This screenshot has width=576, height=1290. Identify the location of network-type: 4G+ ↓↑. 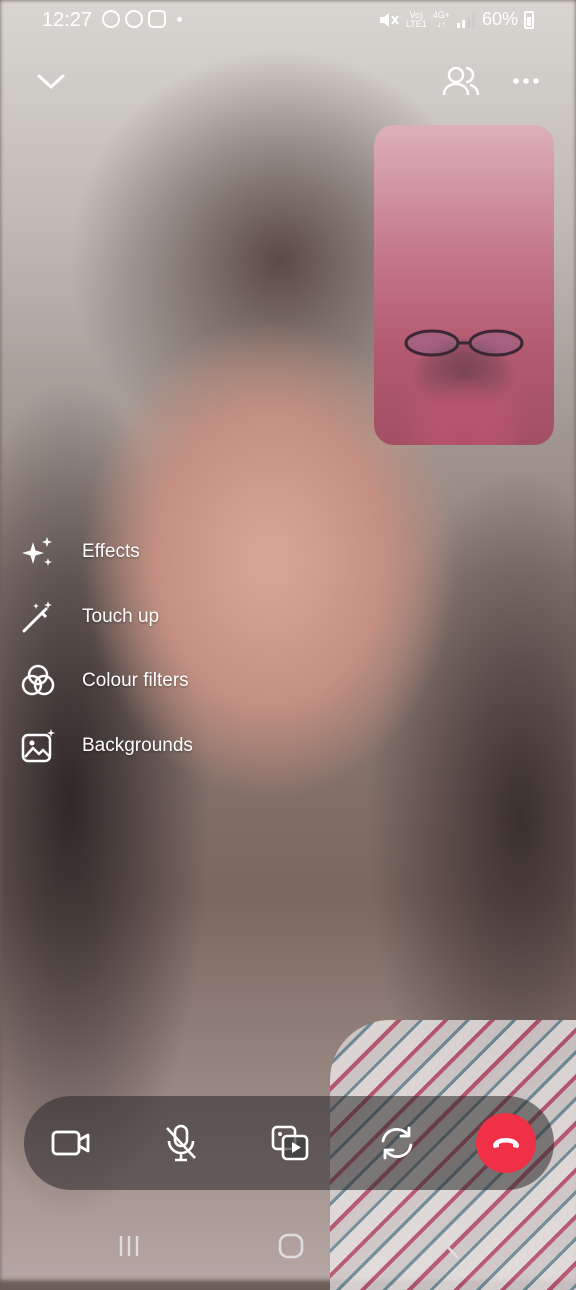
(441, 19).